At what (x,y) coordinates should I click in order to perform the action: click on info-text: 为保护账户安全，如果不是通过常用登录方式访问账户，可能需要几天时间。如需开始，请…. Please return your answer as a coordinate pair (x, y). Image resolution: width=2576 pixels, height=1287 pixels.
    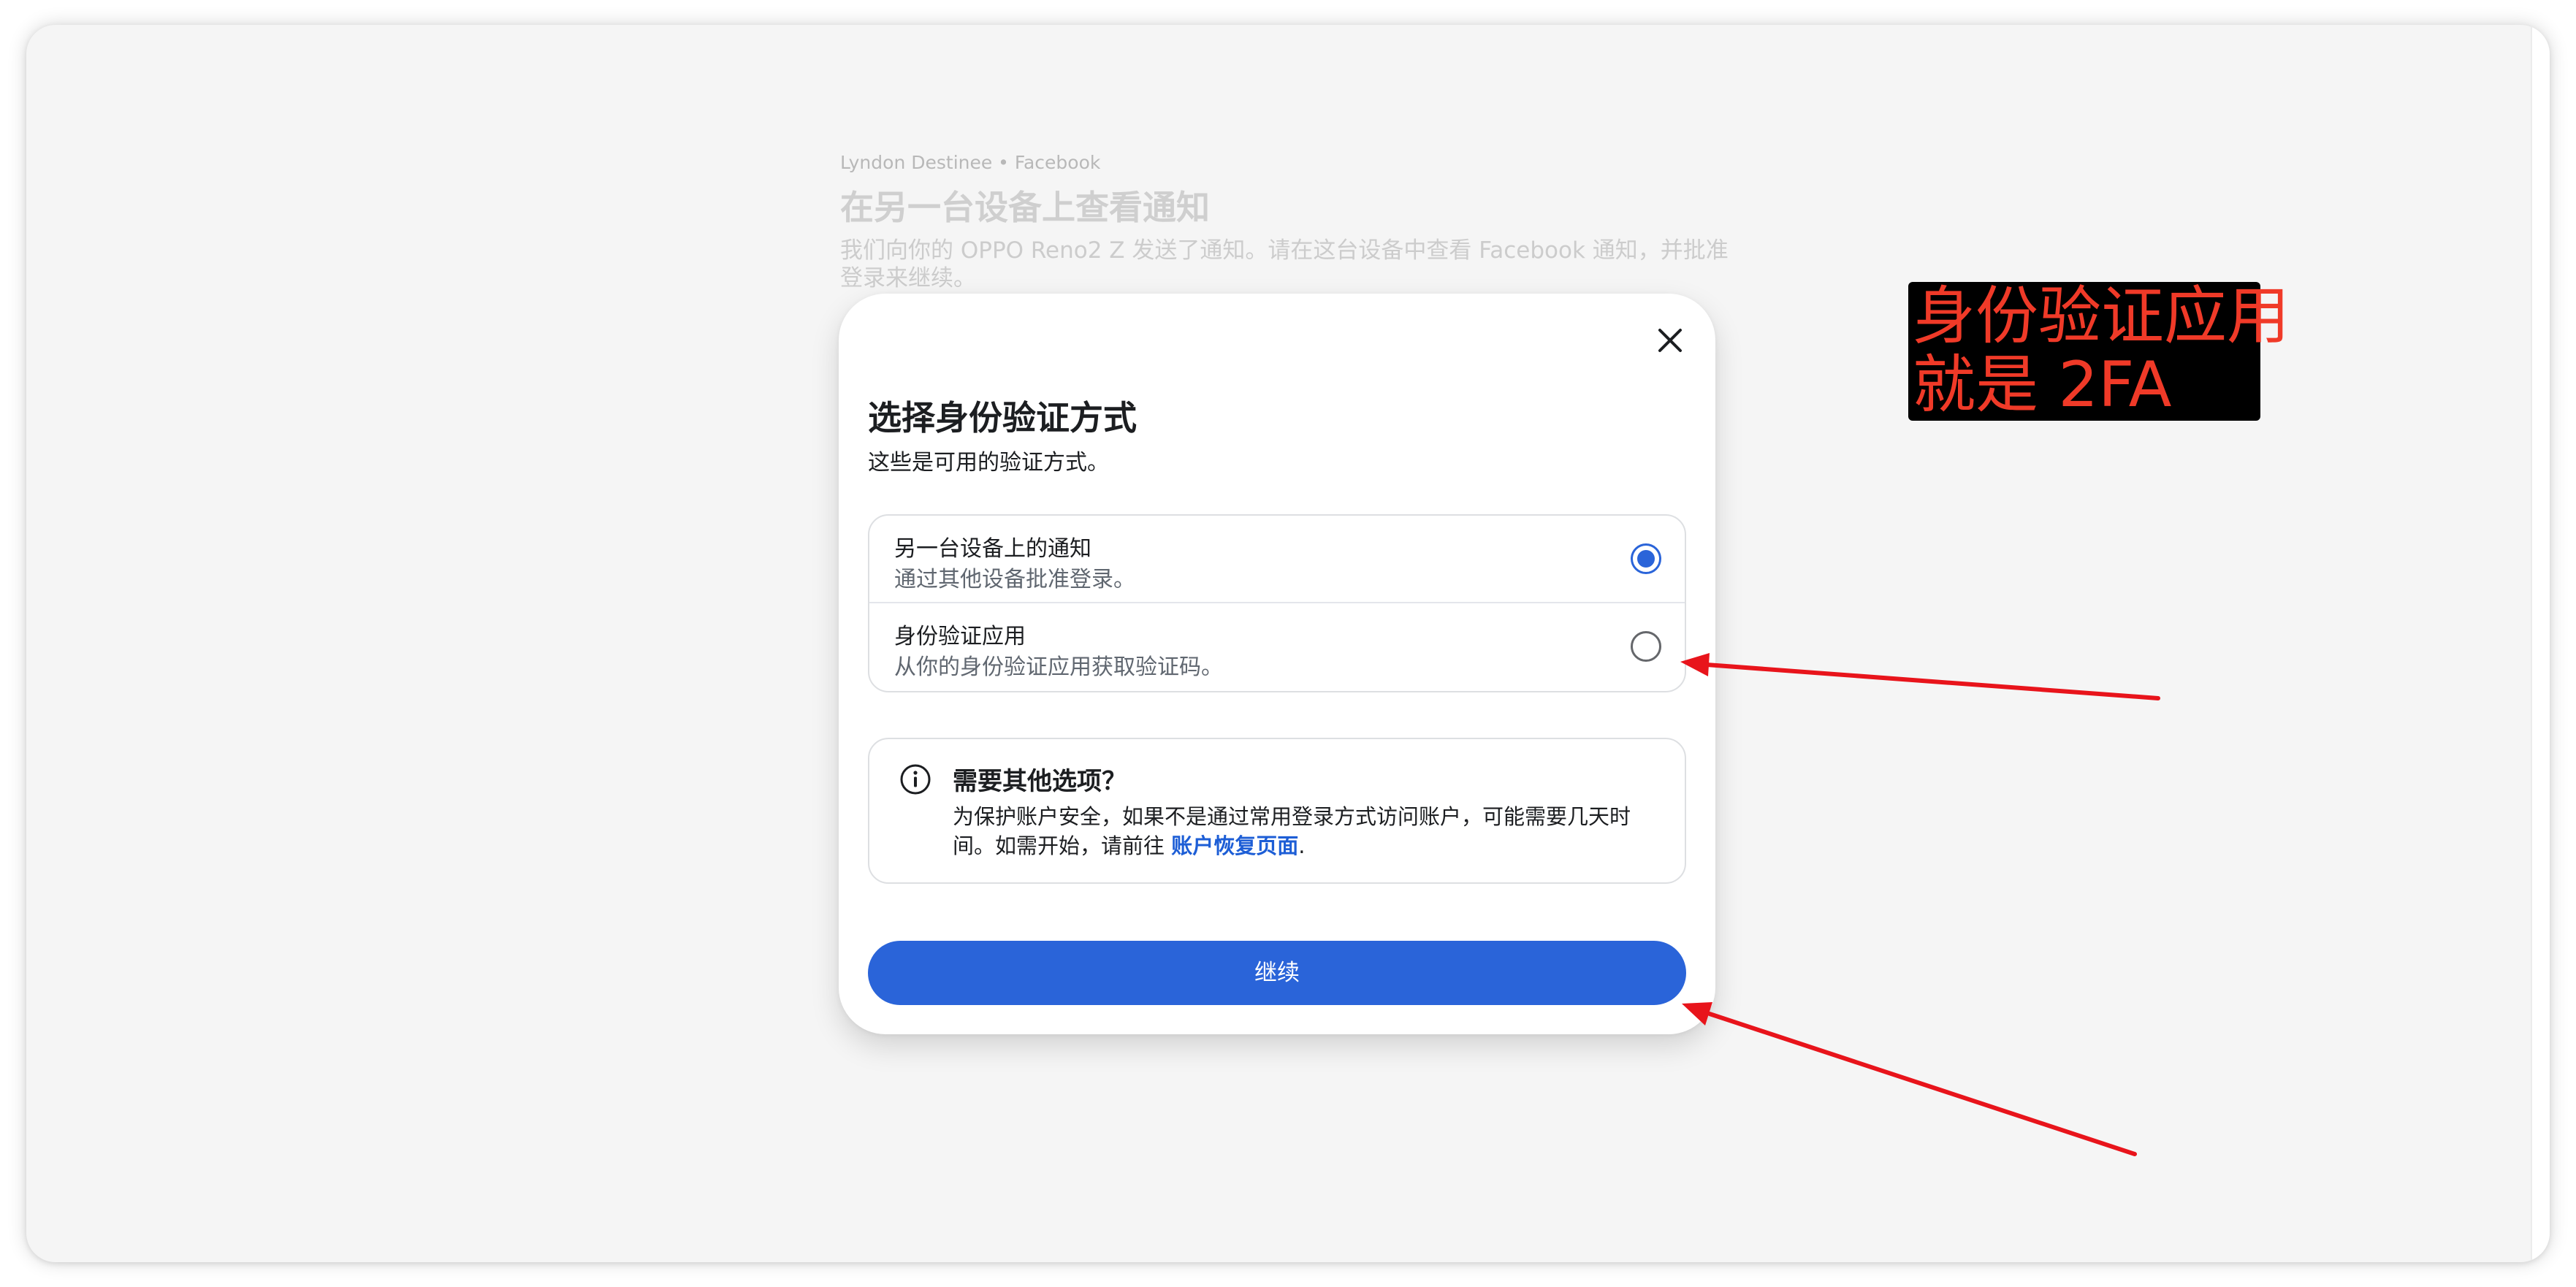
    Looking at the image, I should click on (1311, 831).